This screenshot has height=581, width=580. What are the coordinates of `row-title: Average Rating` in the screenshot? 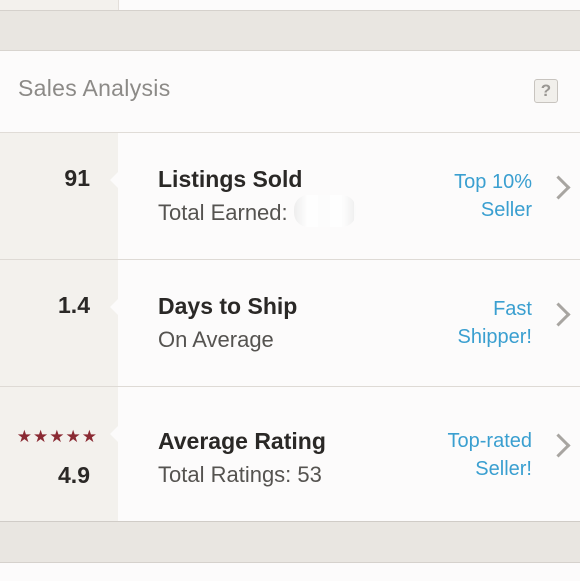 It's located at (242, 441).